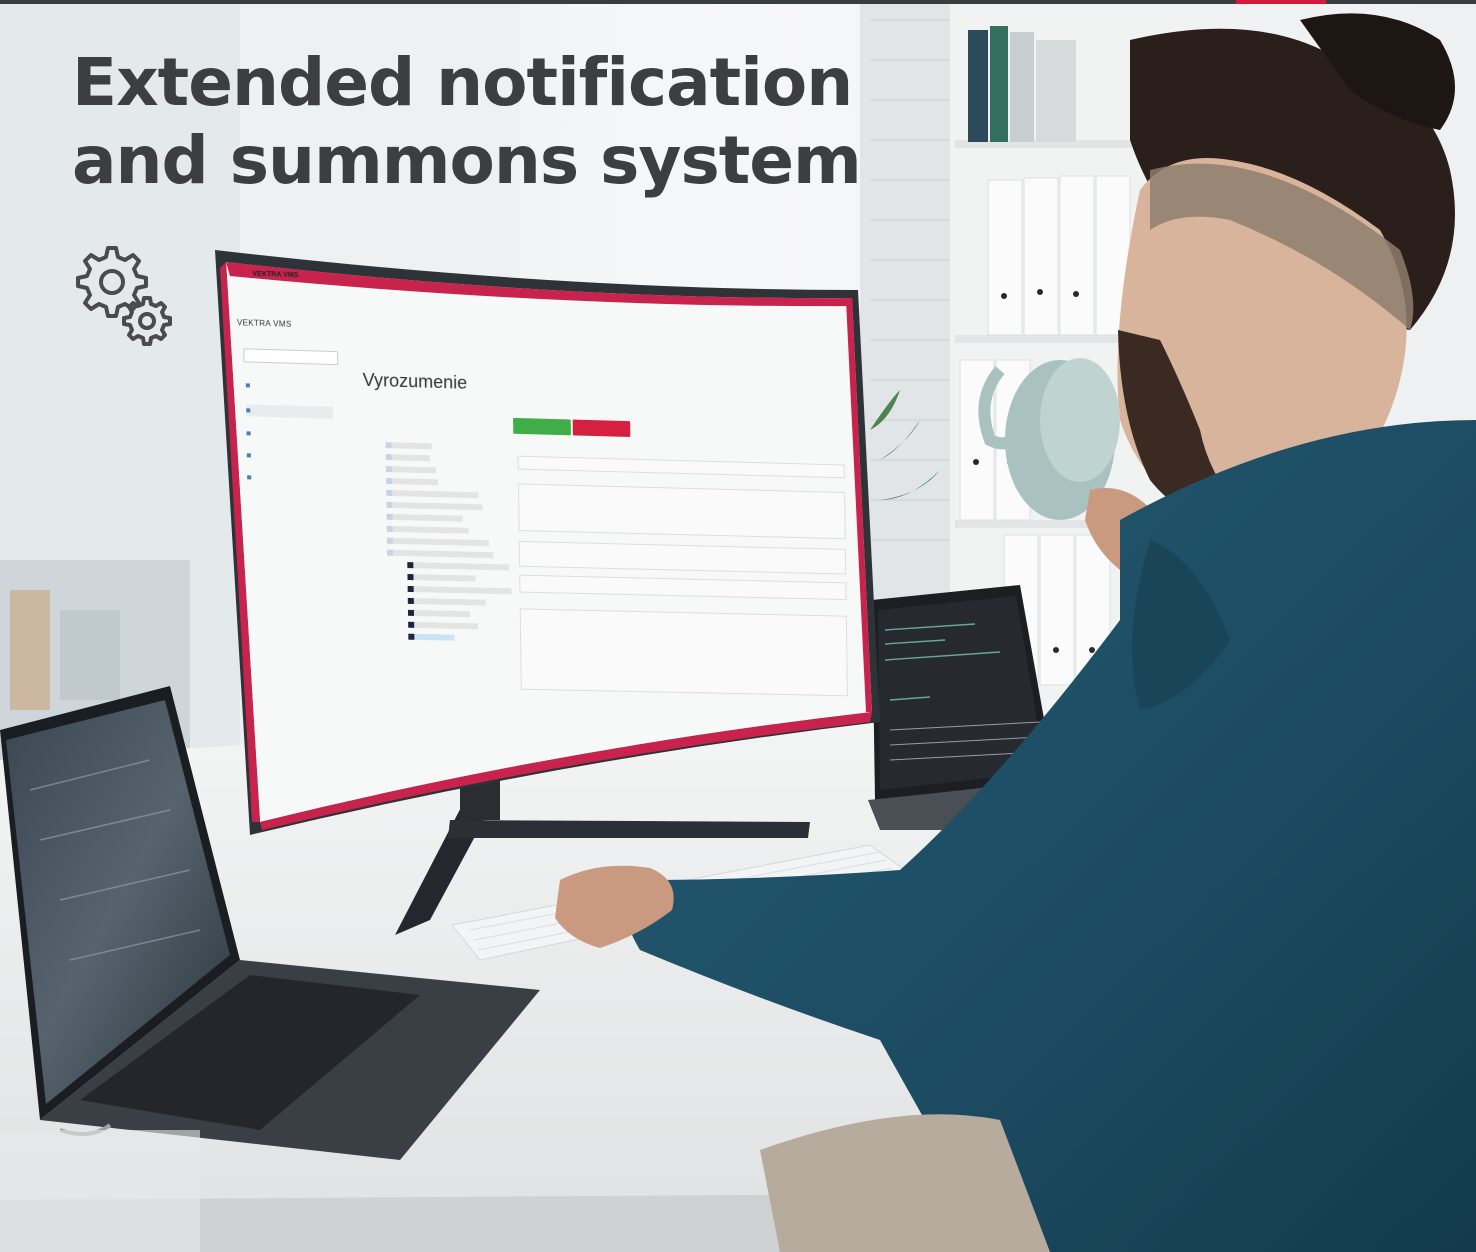  I want to click on headline: Extended notification and summons system, so click(467, 122).